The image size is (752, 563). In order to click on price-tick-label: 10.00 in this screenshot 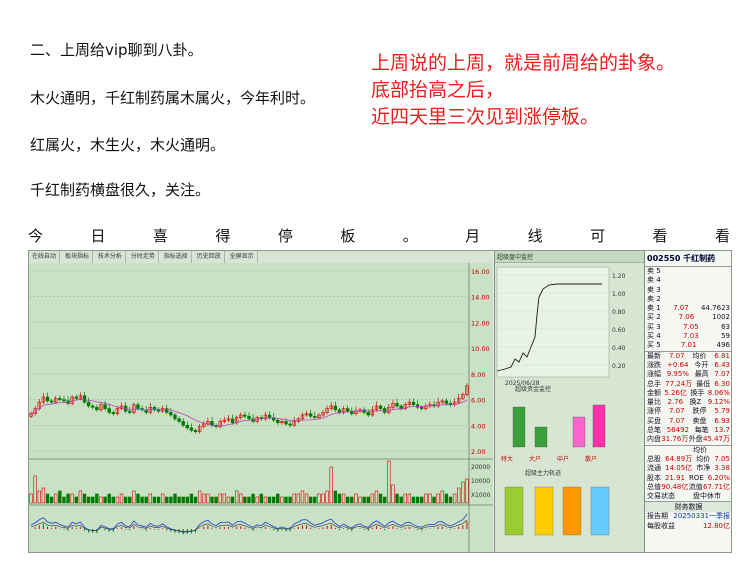, I will do `click(480, 349)`.